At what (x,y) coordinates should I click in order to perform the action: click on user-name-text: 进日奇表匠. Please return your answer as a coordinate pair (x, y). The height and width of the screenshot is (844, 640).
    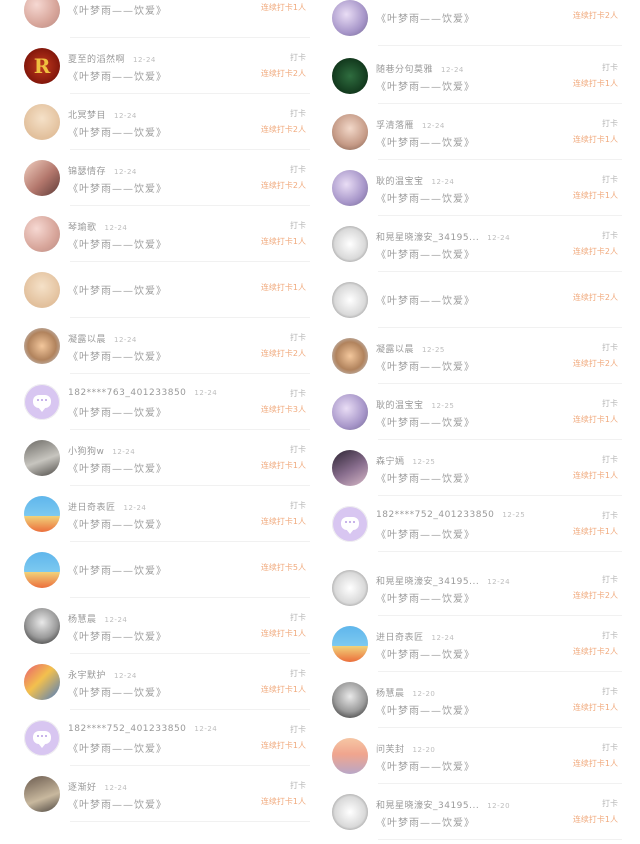
    Looking at the image, I should click on (92, 508).